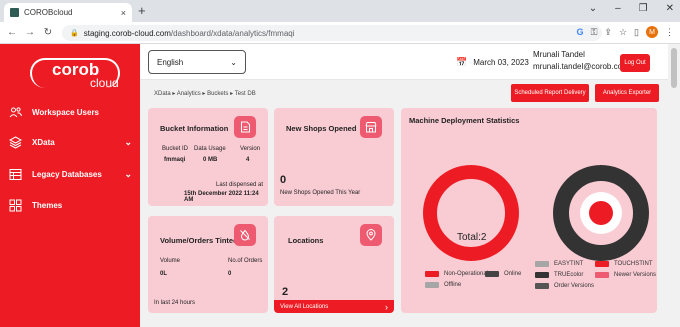 This screenshot has height=327, width=680. I want to click on legend-touchstint: TOUCHSTINT, so click(624, 264).